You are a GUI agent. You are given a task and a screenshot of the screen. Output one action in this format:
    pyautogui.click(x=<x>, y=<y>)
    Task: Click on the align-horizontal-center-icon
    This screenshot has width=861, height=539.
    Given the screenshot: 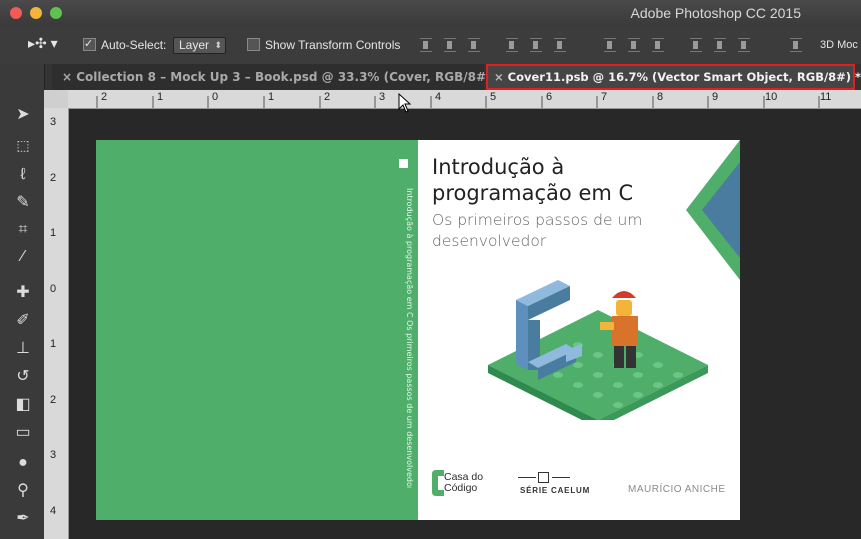 What is the action you would take?
    pyautogui.click(x=536, y=45)
    